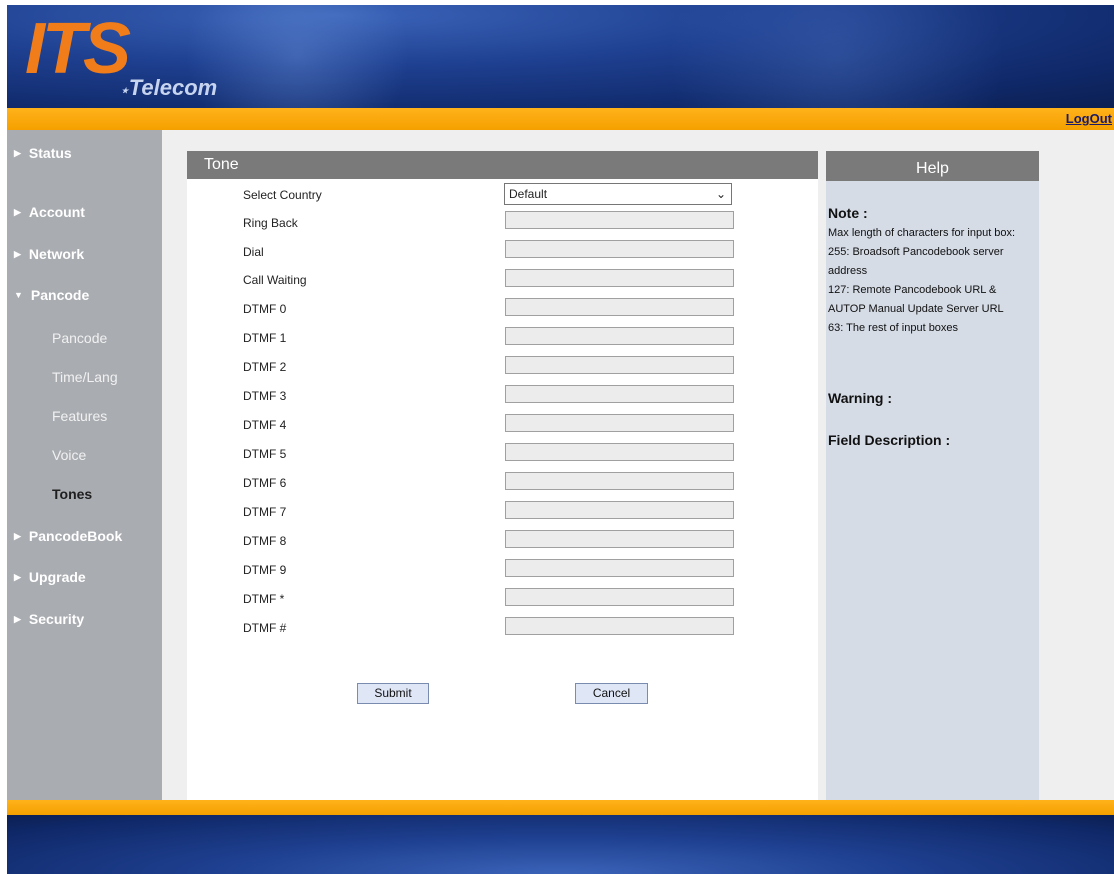 The image size is (1114, 874). What do you see at coordinates (560, 56) in the screenshot?
I see `header-banner: ITS ⋆Telecom` at bounding box center [560, 56].